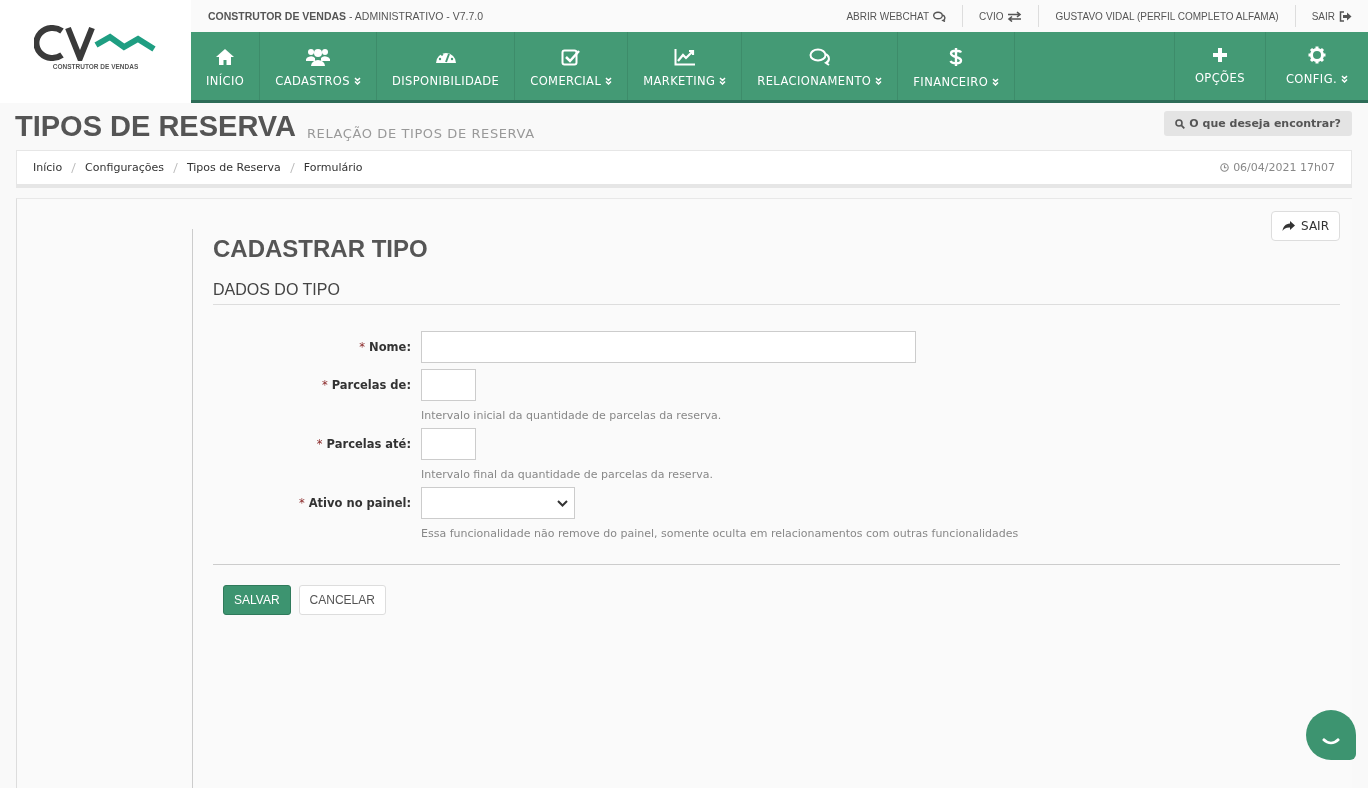  What do you see at coordinates (354, 503) in the screenshot?
I see `field-label: * Ativo no painel:` at bounding box center [354, 503].